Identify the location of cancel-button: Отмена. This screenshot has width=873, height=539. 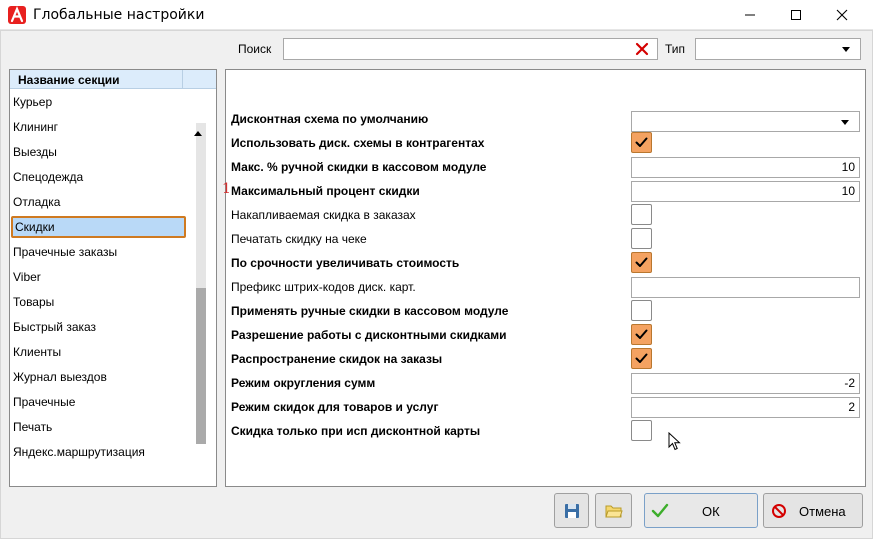
(813, 510).